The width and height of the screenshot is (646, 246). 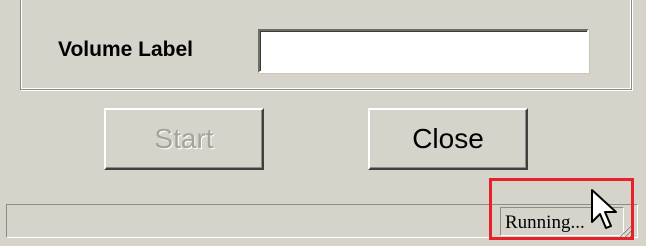 What do you see at coordinates (423, 51) in the screenshot?
I see `volume-label-input` at bounding box center [423, 51].